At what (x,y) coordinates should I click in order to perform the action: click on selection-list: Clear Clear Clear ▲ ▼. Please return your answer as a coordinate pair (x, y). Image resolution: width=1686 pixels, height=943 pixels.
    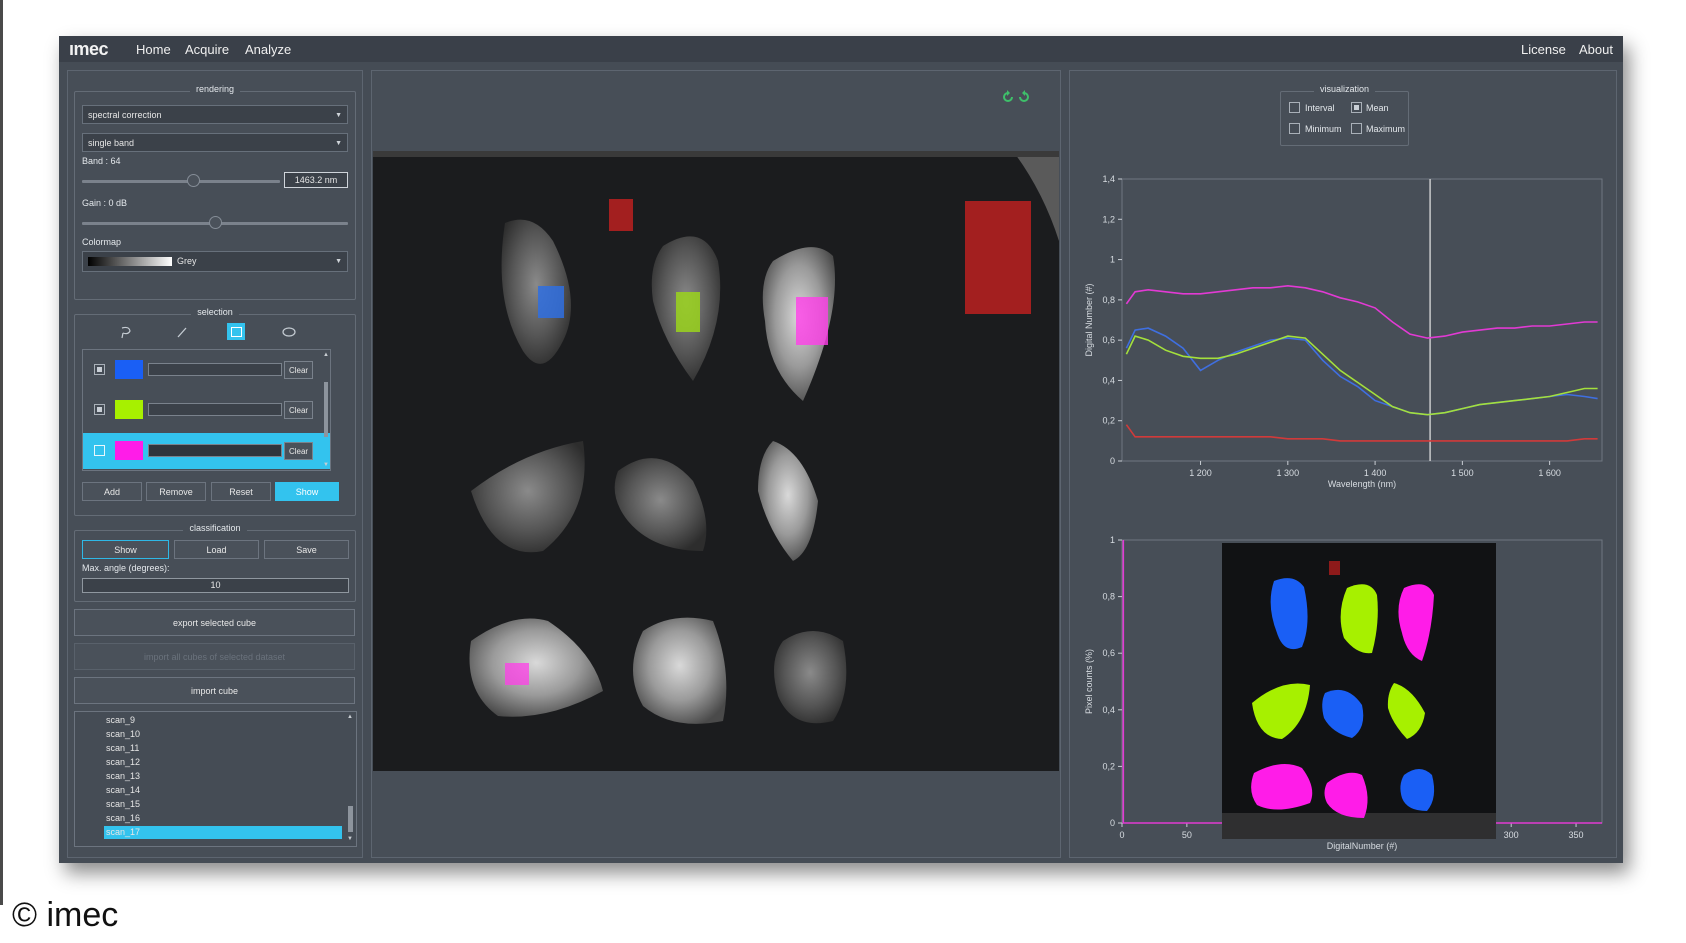
    Looking at the image, I should click on (206, 410).